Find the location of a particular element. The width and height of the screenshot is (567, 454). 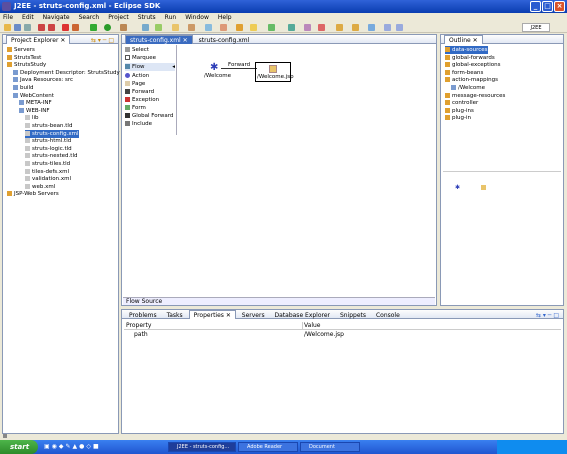

menu-navigate: Navigate is located at coordinates (56, 17).